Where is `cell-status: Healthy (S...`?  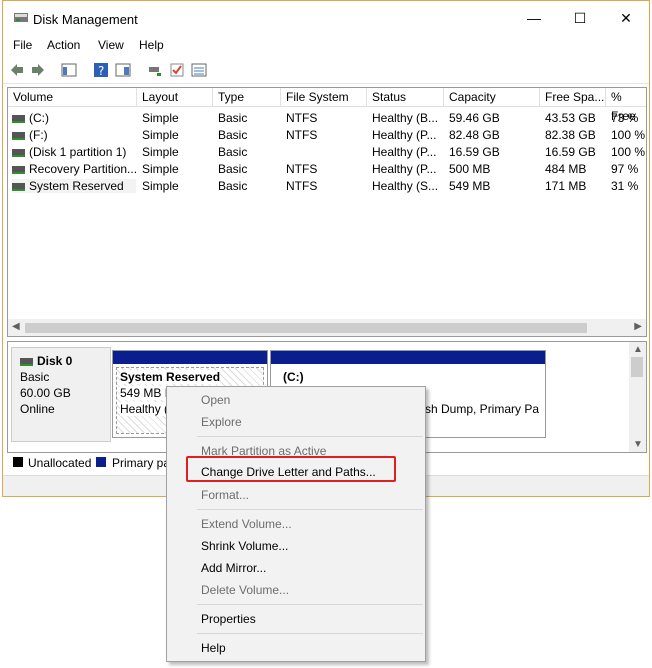
cell-status: Healthy (S... is located at coordinates (405, 186).